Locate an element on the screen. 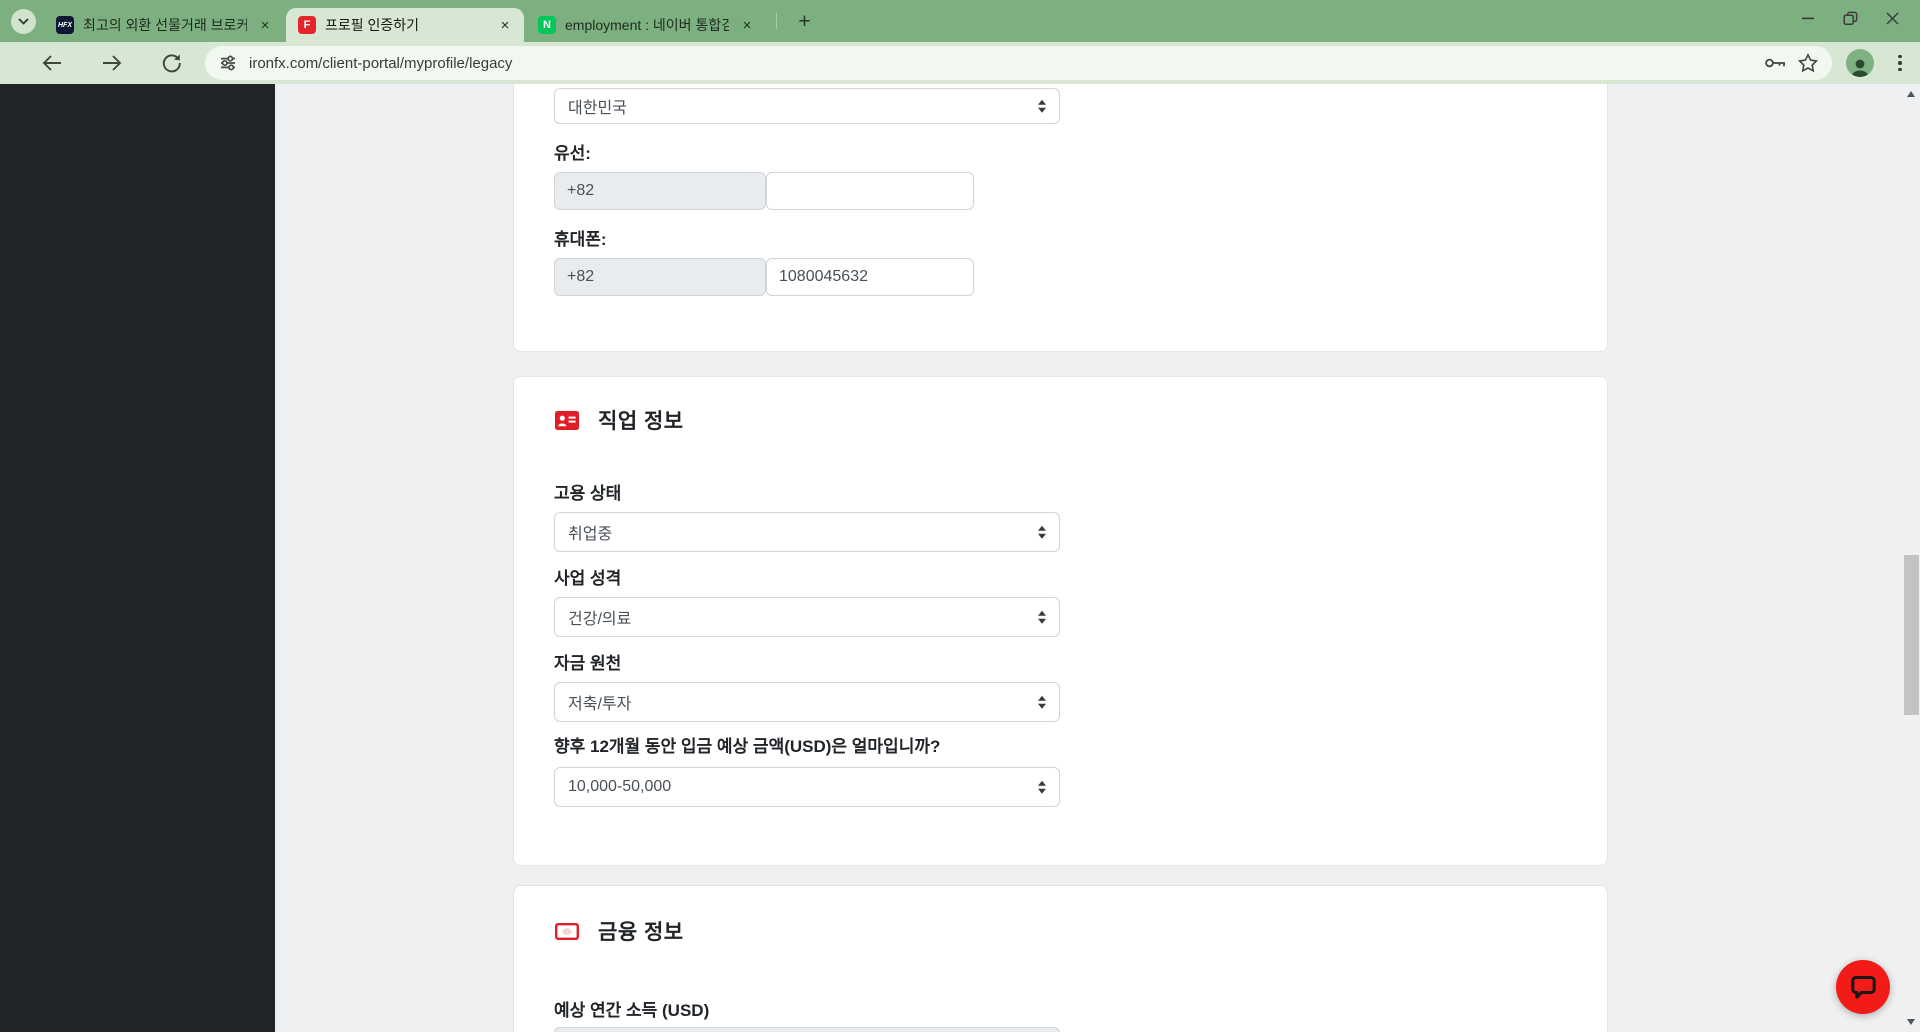 This screenshot has height=1032, width=1920. expected-deposit-label: 향후 12개월 동안 입금 예상 금액(USD)은 얼마입니까? is located at coordinates (747, 746).